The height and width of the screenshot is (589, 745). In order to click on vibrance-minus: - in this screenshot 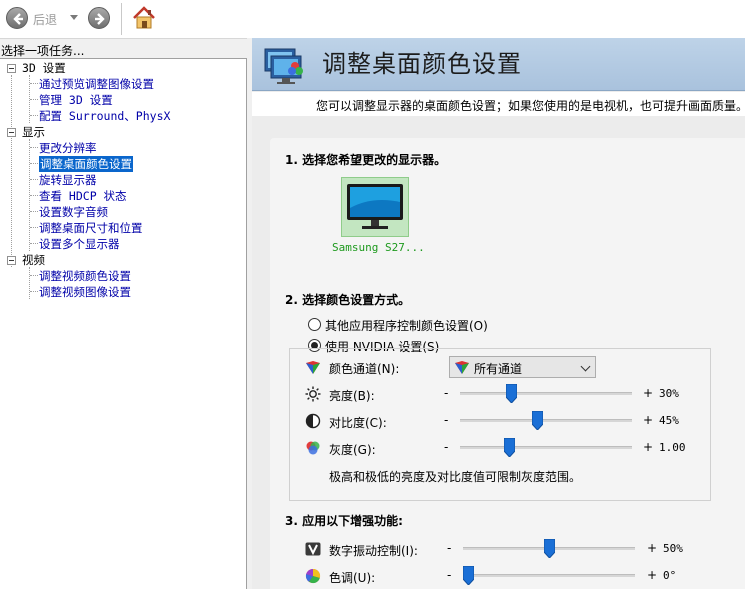, I will do `click(449, 548)`.